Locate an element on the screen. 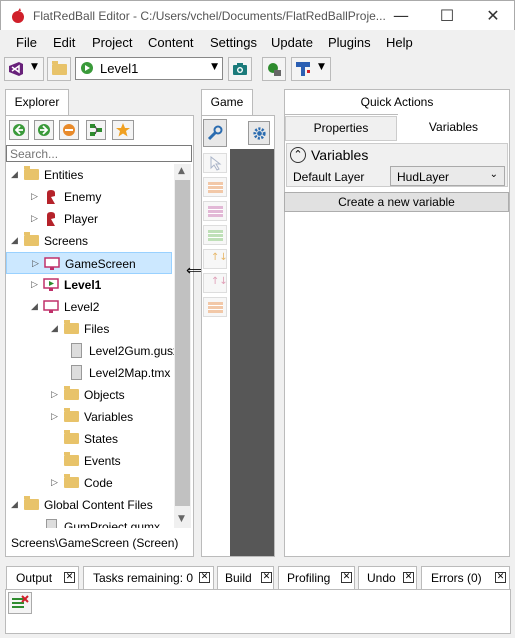 The height and width of the screenshot is (638, 515). scrollbar-thumb is located at coordinates (182, 343).